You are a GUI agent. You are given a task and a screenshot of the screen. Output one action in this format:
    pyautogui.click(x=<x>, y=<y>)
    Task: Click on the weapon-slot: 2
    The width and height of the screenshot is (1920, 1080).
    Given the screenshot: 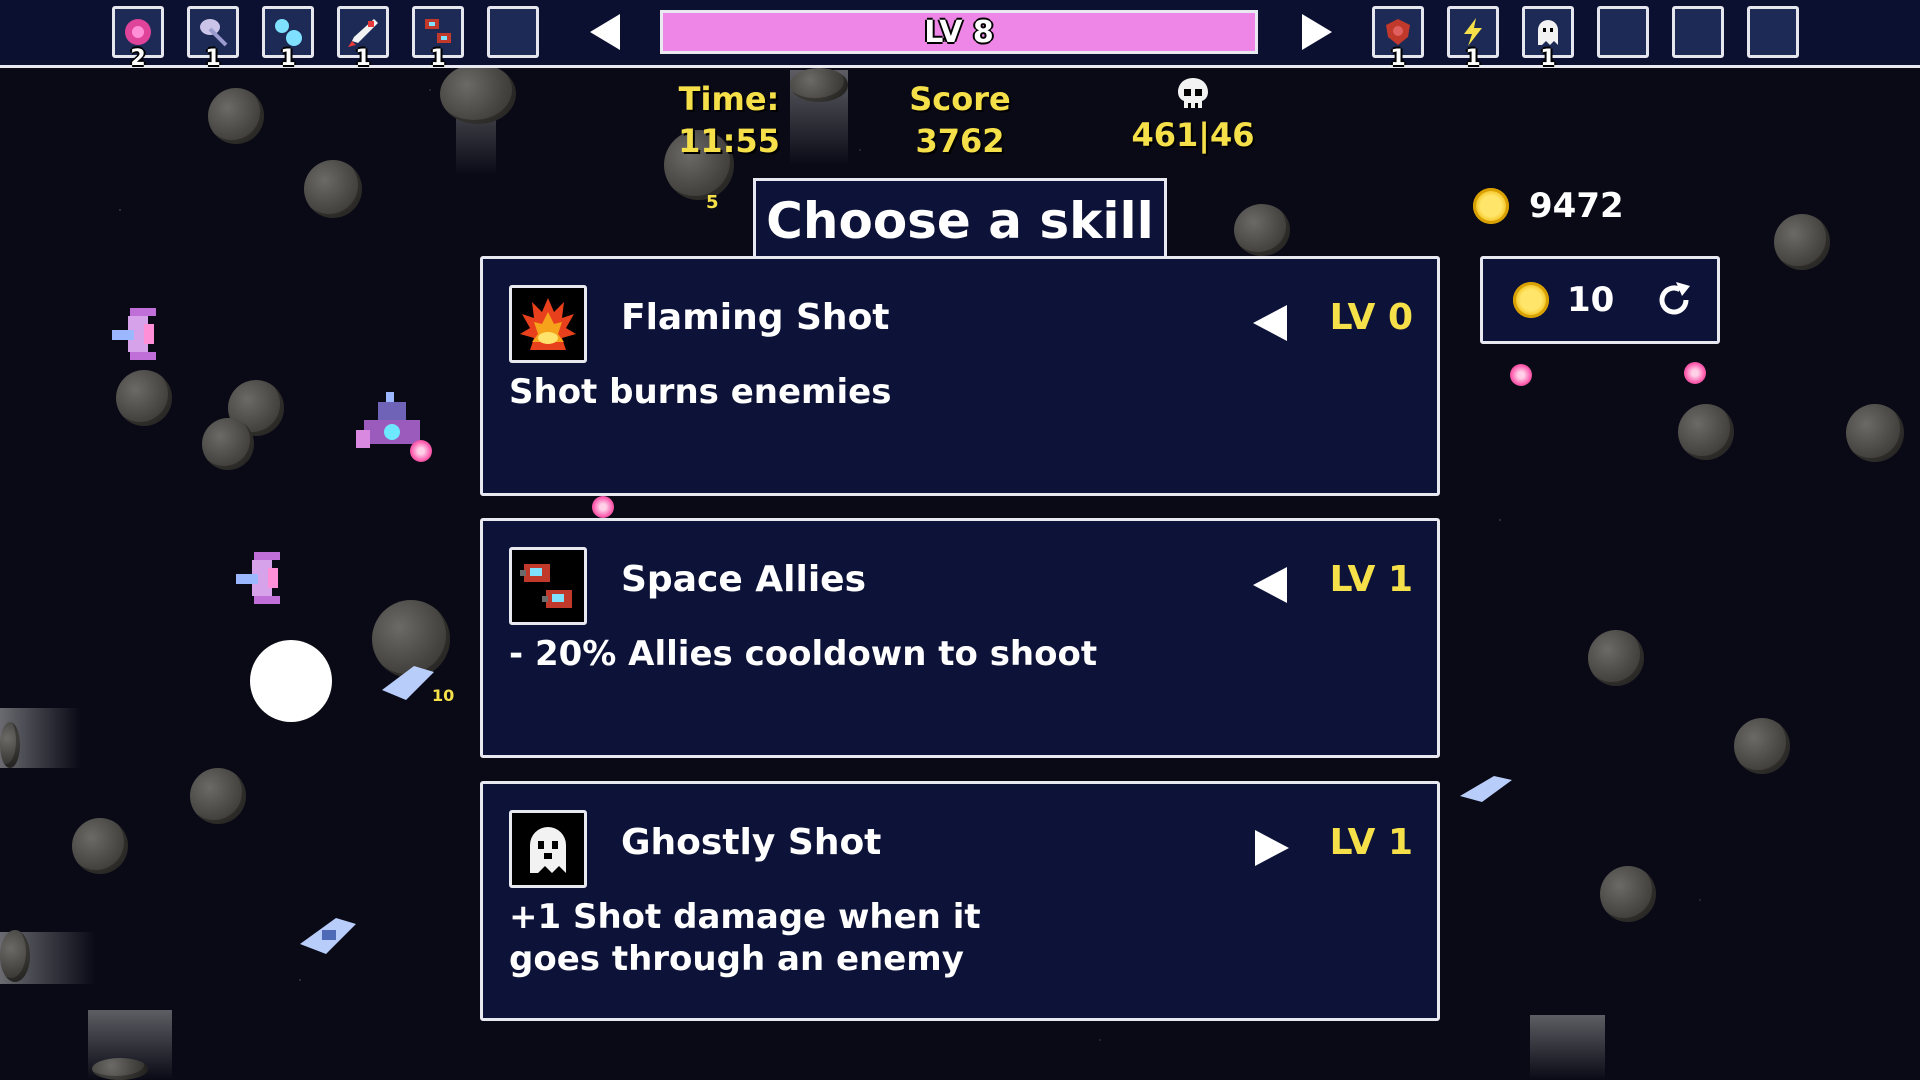 What is the action you would take?
    pyautogui.click(x=138, y=38)
    